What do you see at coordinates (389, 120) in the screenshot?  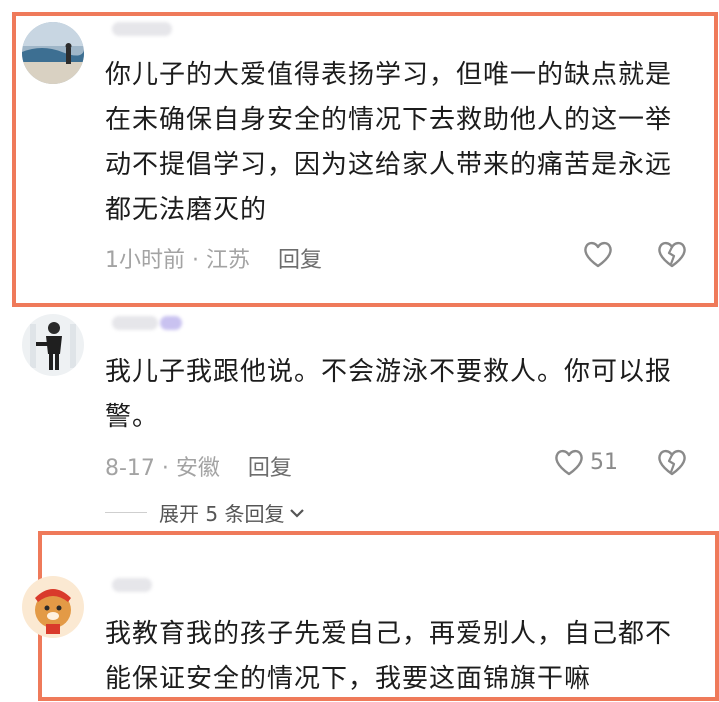 I see `comment-text-line: 在未确保自身安全的情况下去救助他人的这一举` at bounding box center [389, 120].